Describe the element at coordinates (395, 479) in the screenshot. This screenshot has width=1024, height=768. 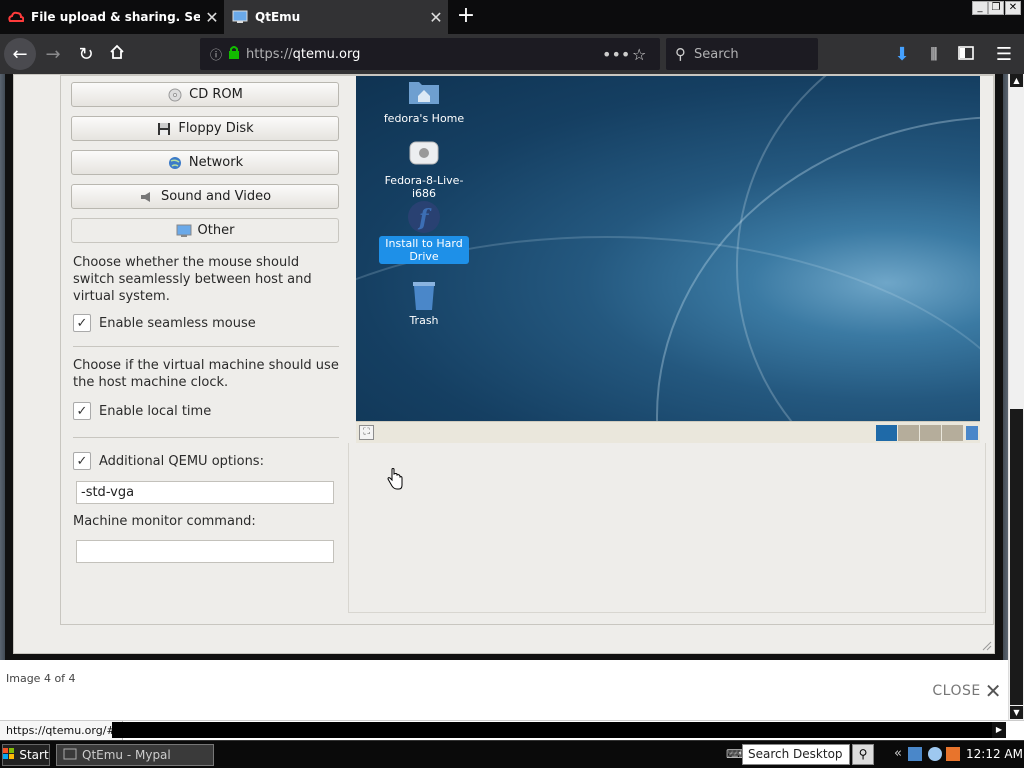
I see `hand-cursor-icon` at that location.